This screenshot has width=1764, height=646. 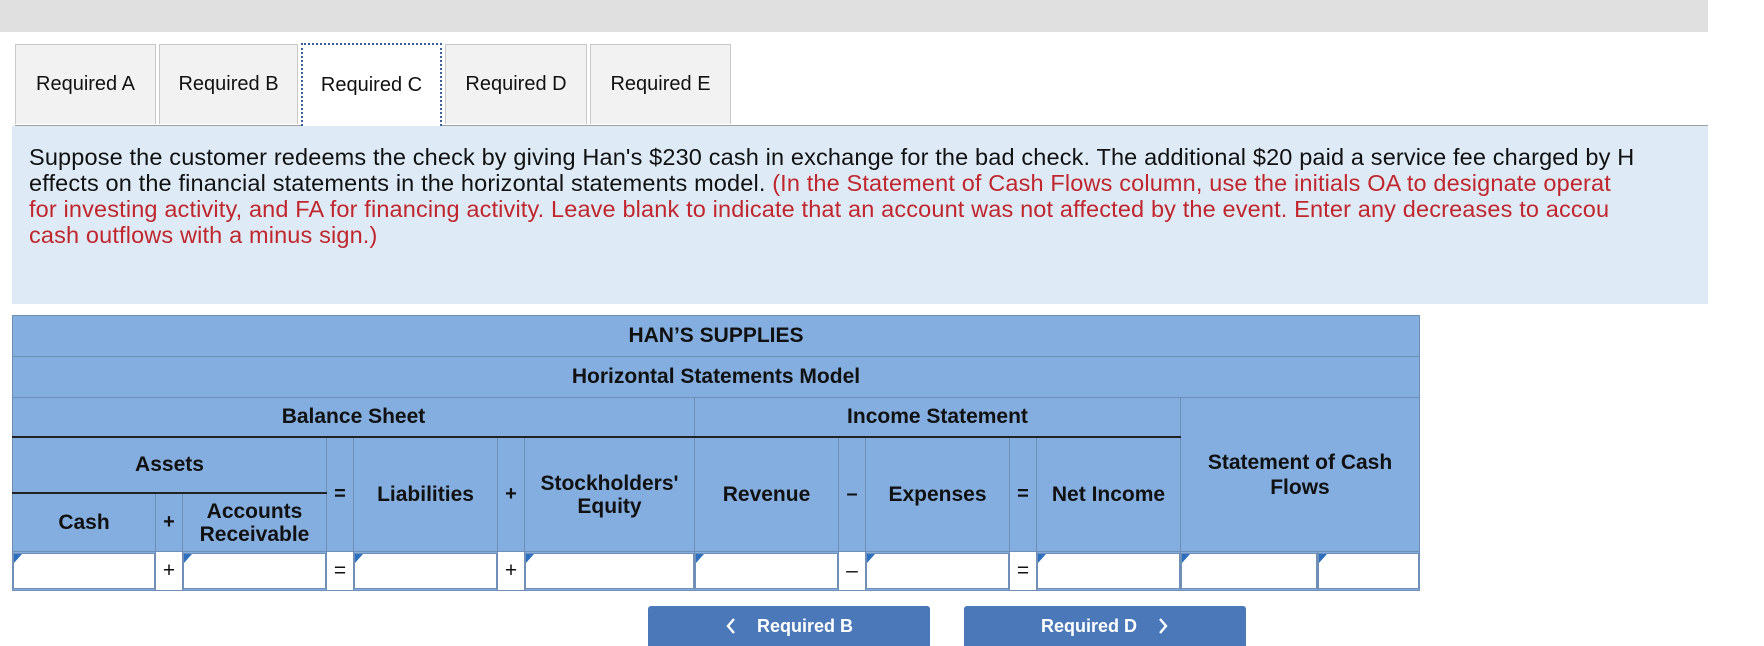 I want to click on revenue-header: Revenue, so click(x=766, y=494).